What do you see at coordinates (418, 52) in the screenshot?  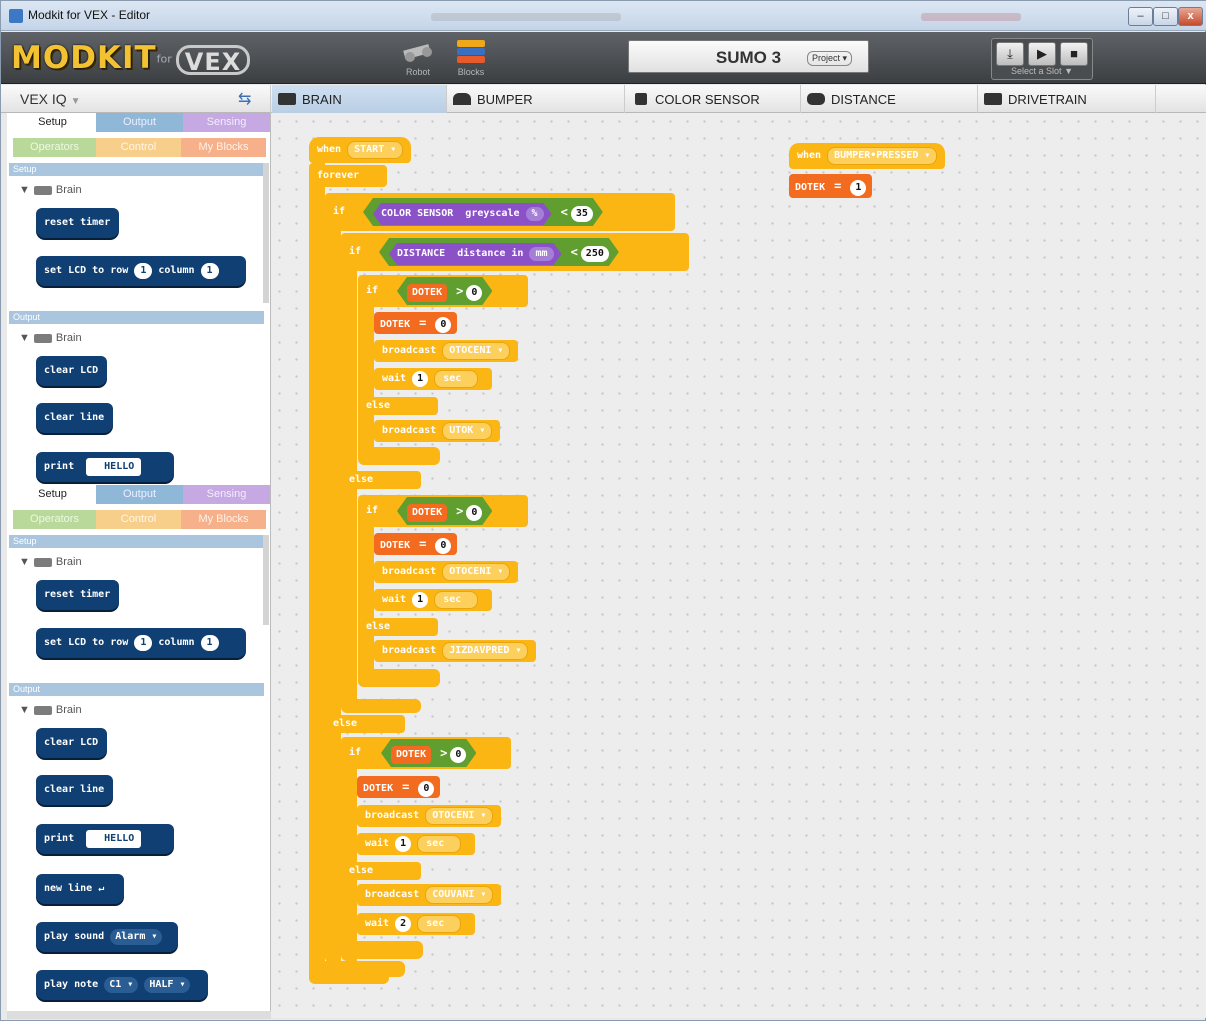 I see `robot-icon` at bounding box center [418, 52].